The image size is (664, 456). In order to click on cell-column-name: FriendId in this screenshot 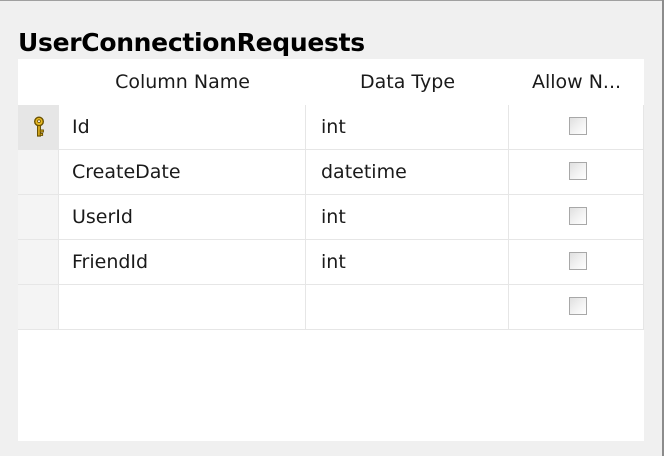, I will do `click(182, 262)`.